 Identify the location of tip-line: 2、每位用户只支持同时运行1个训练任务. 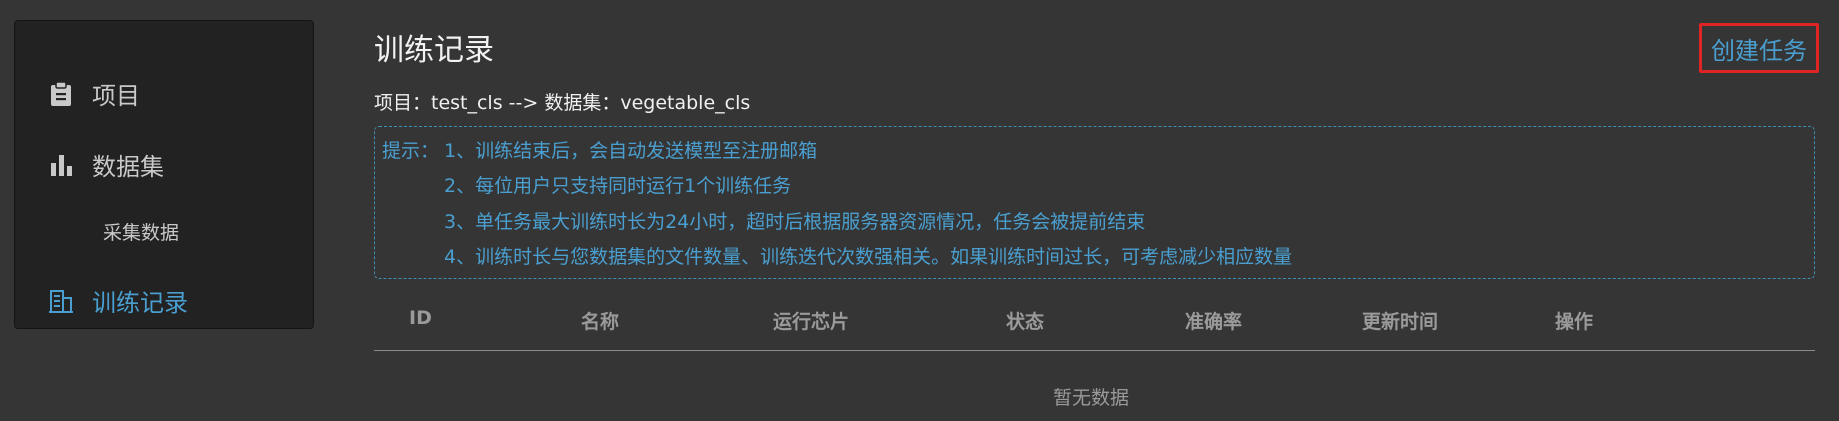
(618, 186).